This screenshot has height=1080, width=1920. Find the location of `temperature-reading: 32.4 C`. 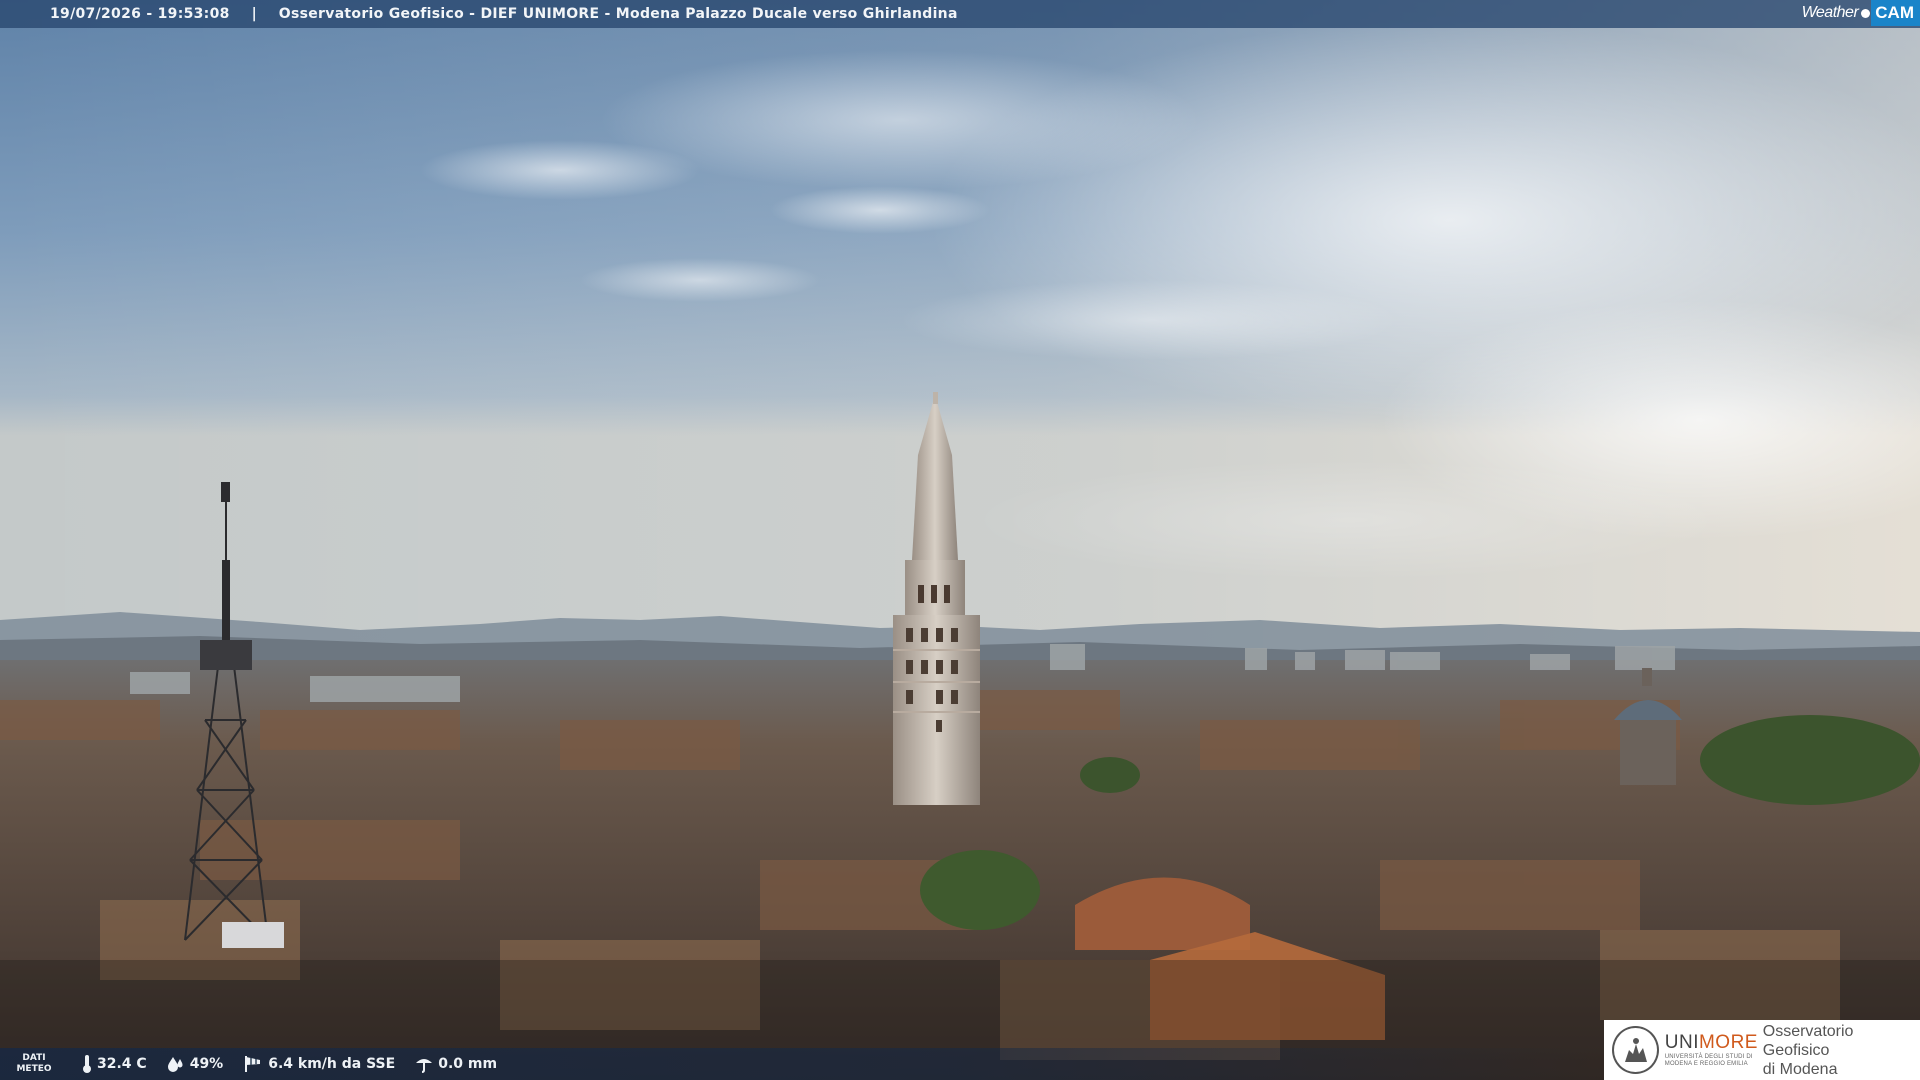

temperature-reading: 32.4 C is located at coordinates (114, 1064).